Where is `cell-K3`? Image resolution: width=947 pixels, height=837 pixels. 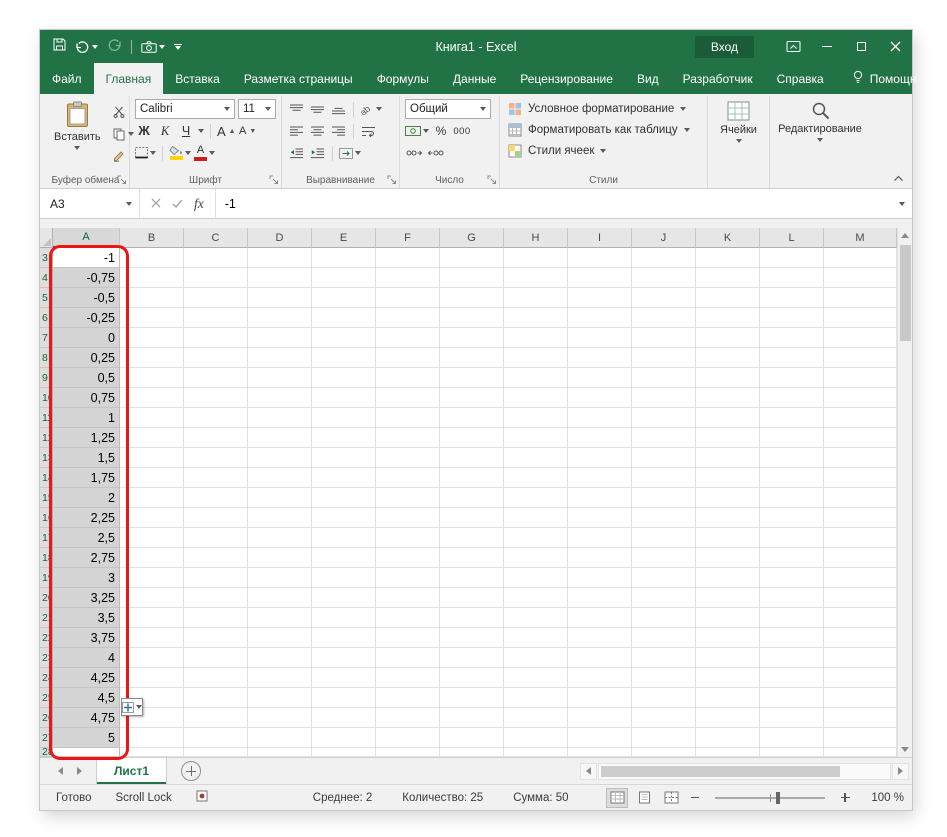 cell-K3 is located at coordinates (728, 258).